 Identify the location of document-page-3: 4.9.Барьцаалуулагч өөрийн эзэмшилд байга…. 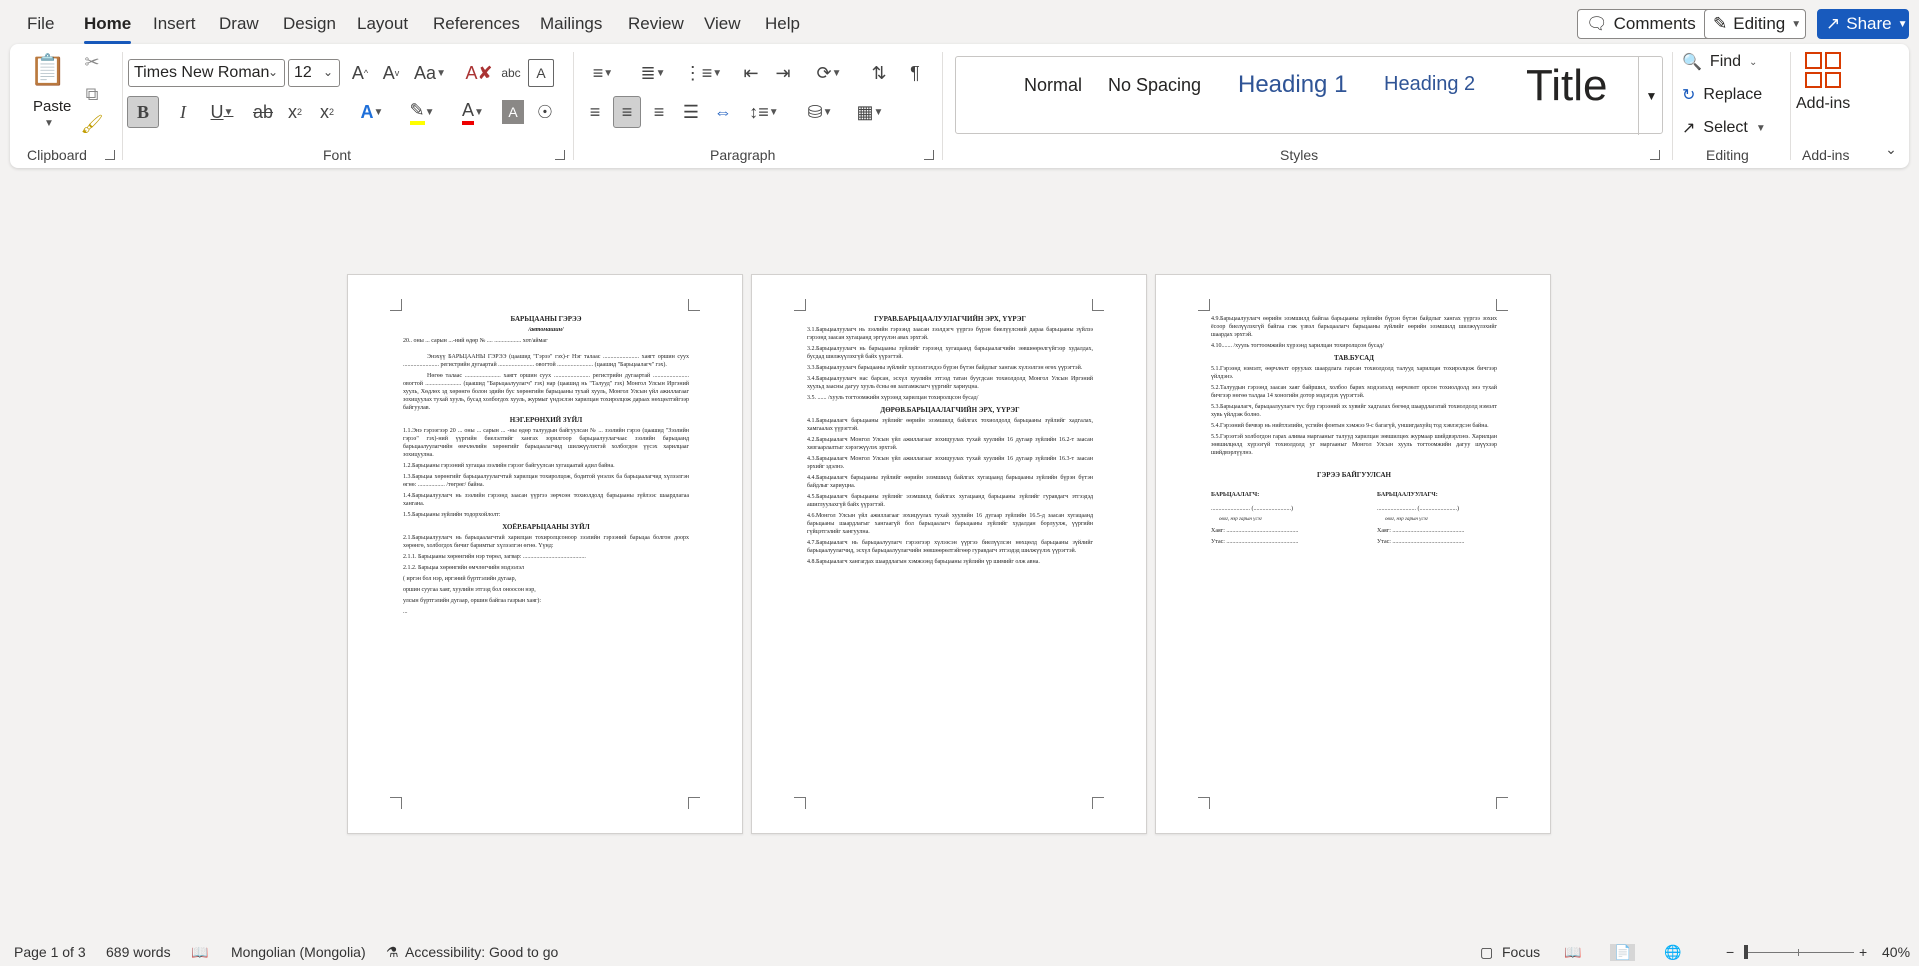
(1353, 554).